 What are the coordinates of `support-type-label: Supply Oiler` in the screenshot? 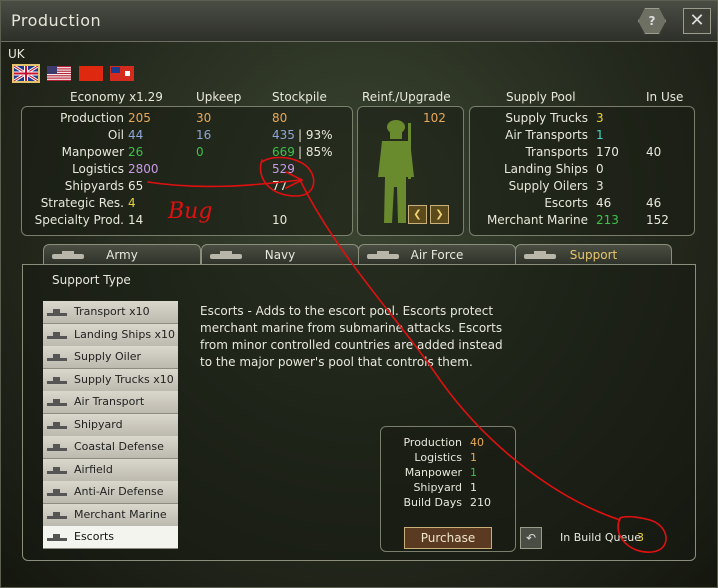 It's located at (108, 356).